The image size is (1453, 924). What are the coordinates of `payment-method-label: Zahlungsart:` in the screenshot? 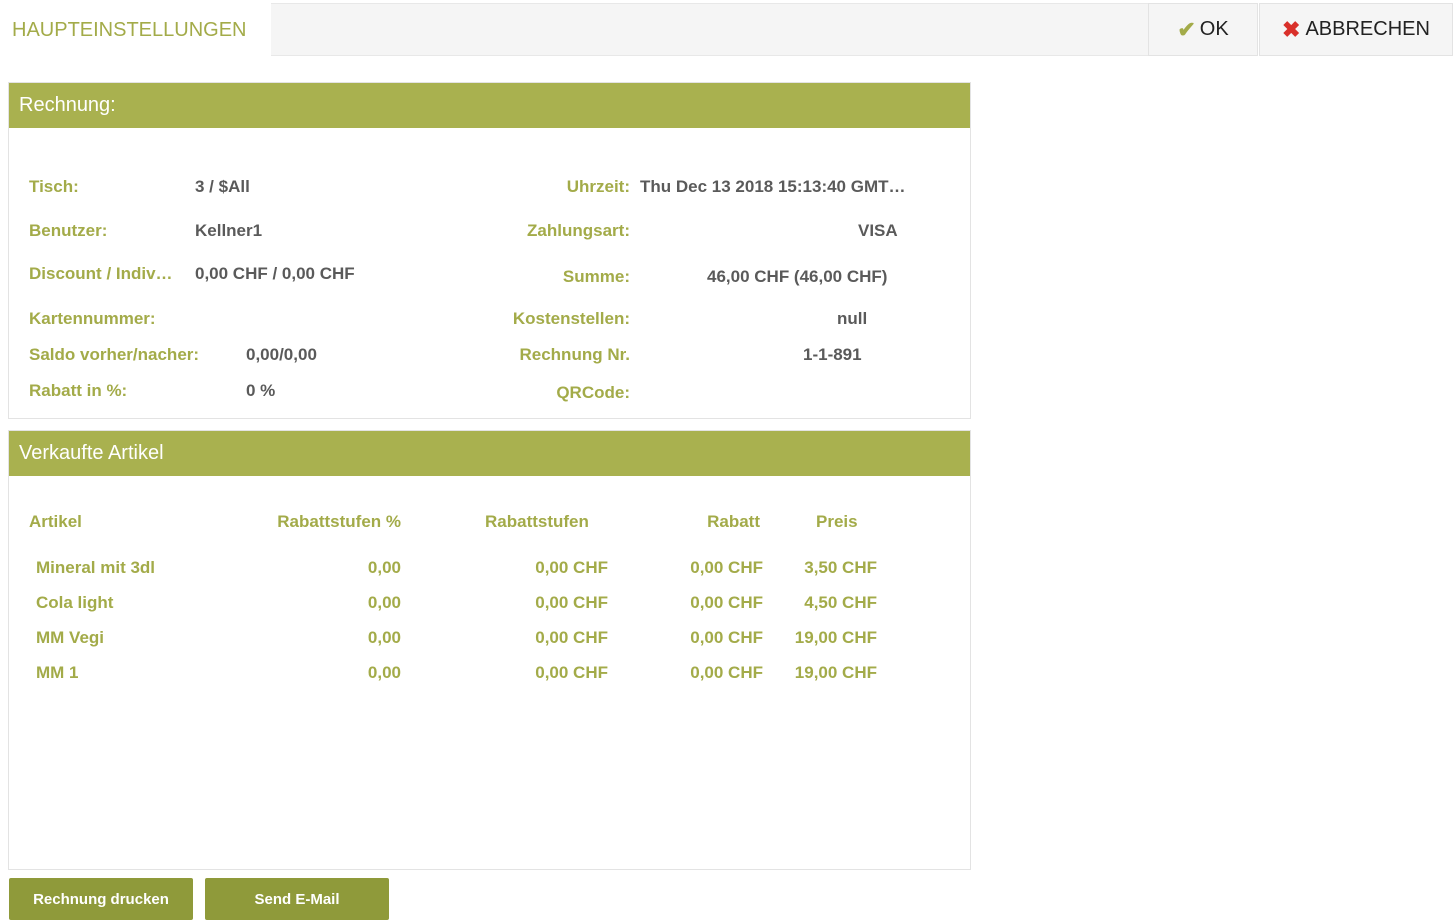 It's located at (578, 230).